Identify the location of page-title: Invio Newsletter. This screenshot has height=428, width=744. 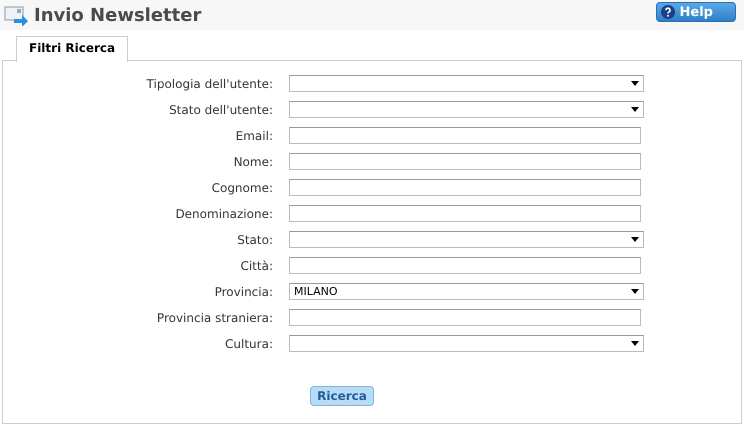
(118, 15).